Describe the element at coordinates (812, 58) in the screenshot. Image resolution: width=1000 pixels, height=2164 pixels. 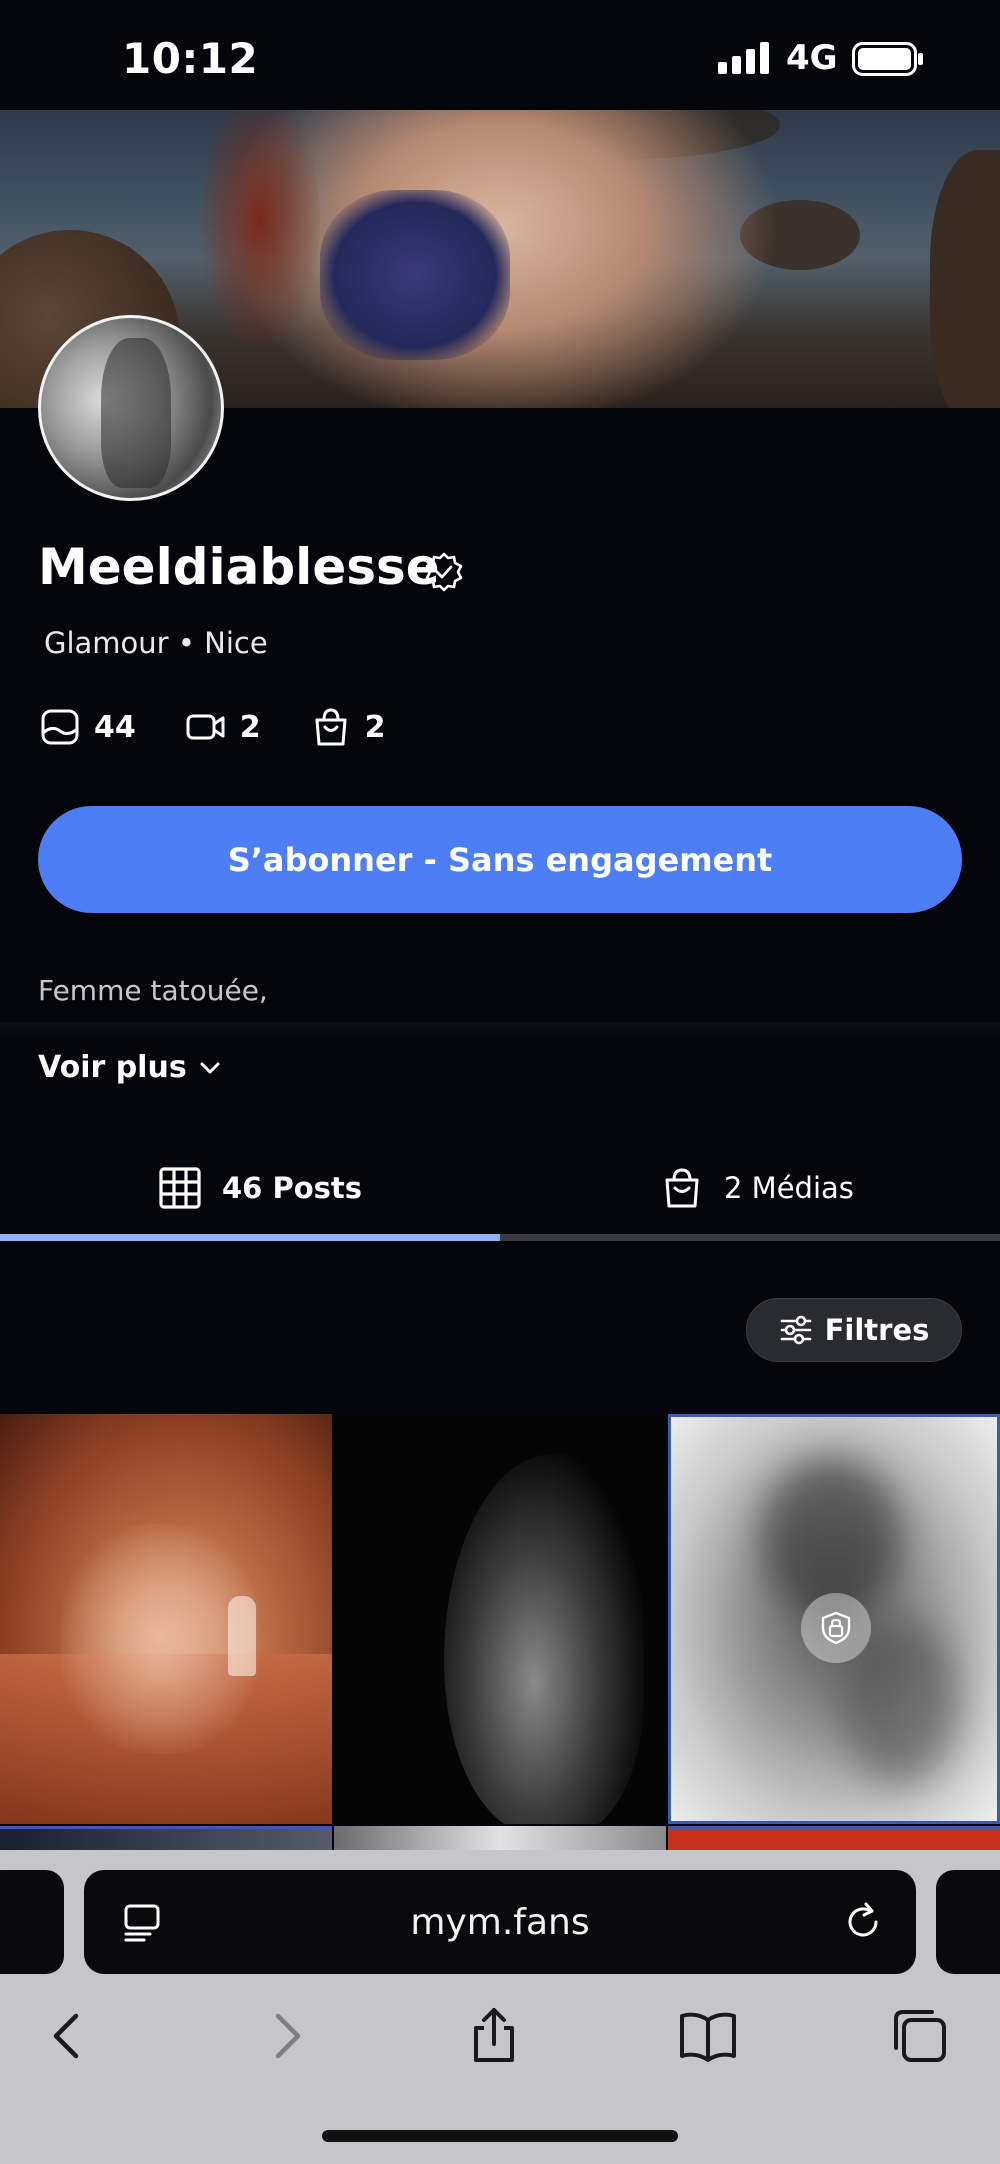
I see `network-type: 4G` at that location.